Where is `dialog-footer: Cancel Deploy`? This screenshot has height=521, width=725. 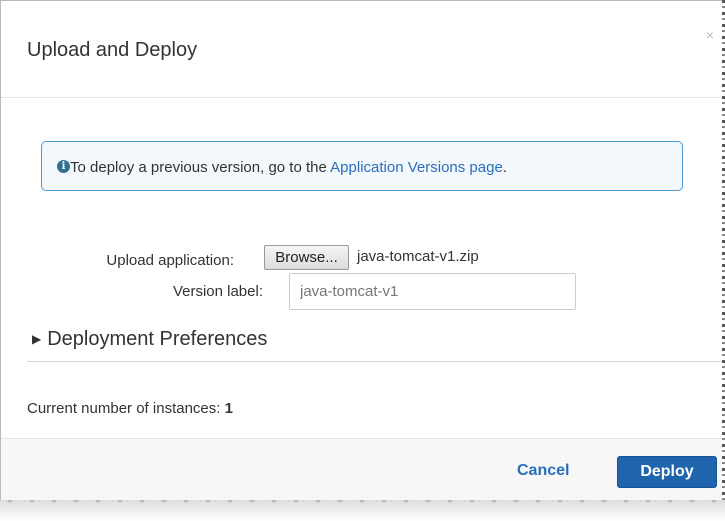
dialog-footer: Cancel Deploy is located at coordinates (362, 470).